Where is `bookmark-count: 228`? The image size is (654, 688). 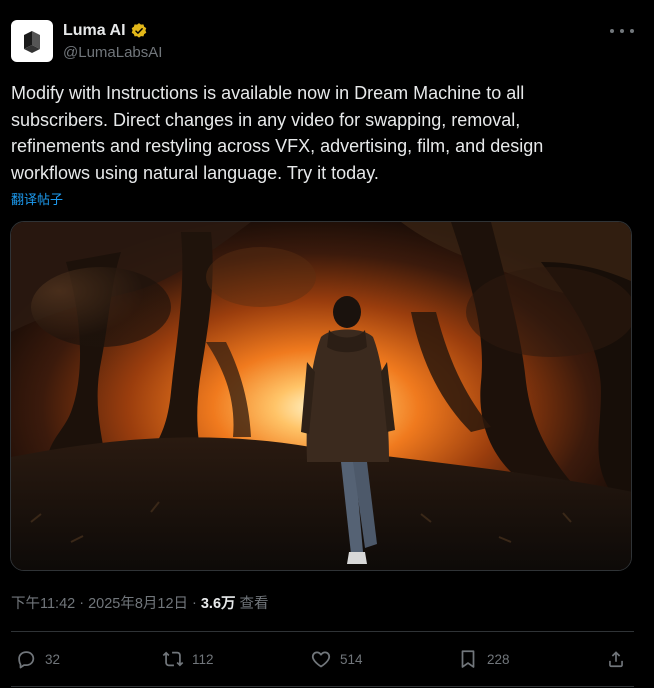
bookmark-count: 228 is located at coordinates (498, 659).